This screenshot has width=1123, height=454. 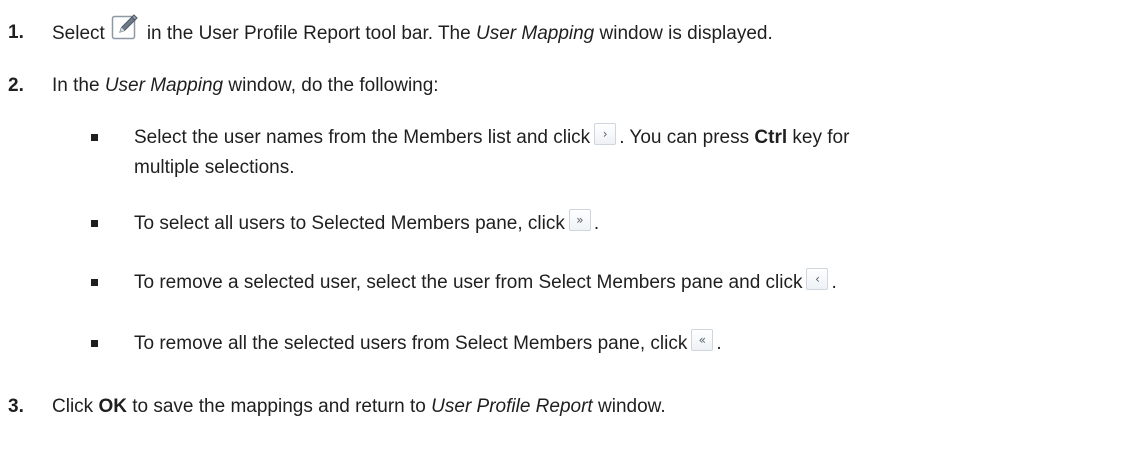 What do you see at coordinates (16, 32) in the screenshot?
I see `step-number: 1.` at bounding box center [16, 32].